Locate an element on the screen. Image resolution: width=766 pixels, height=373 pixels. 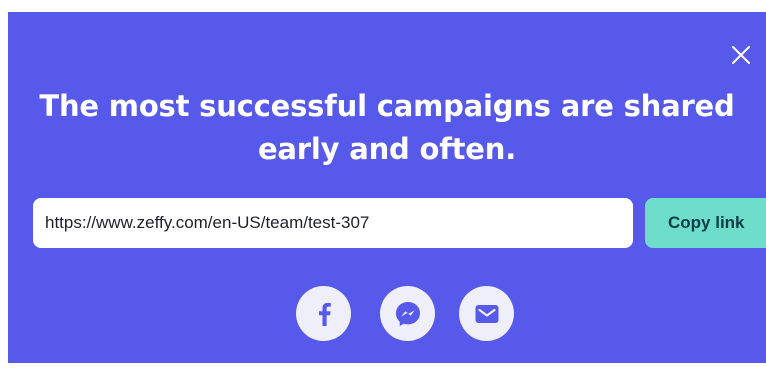
mail-icon is located at coordinates (487, 314).